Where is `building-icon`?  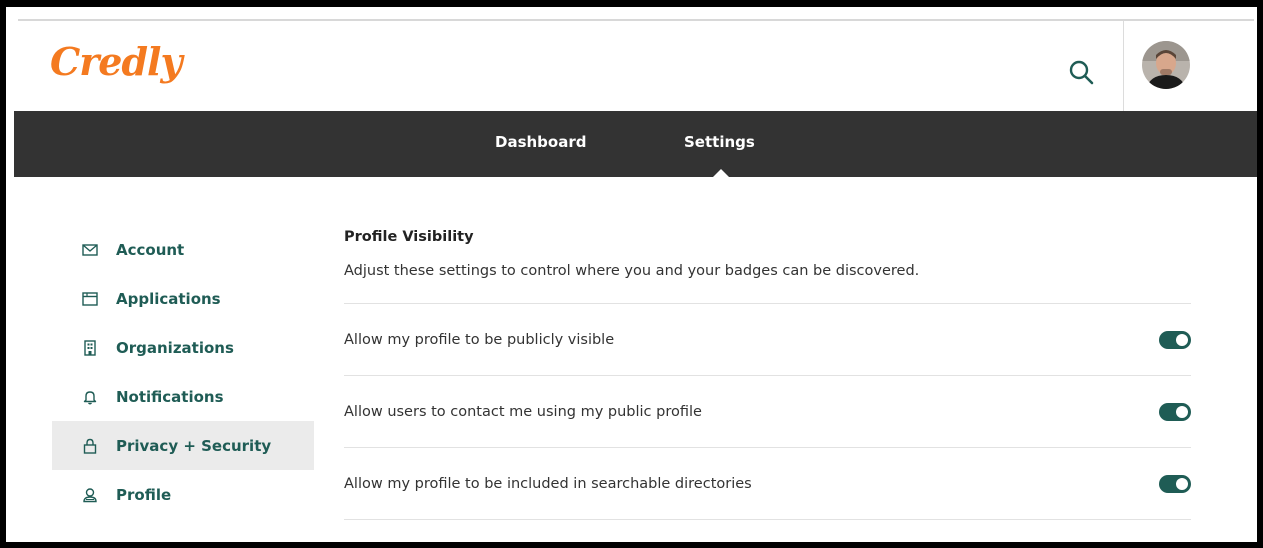
building-icon is located at coordinates (90, 348).